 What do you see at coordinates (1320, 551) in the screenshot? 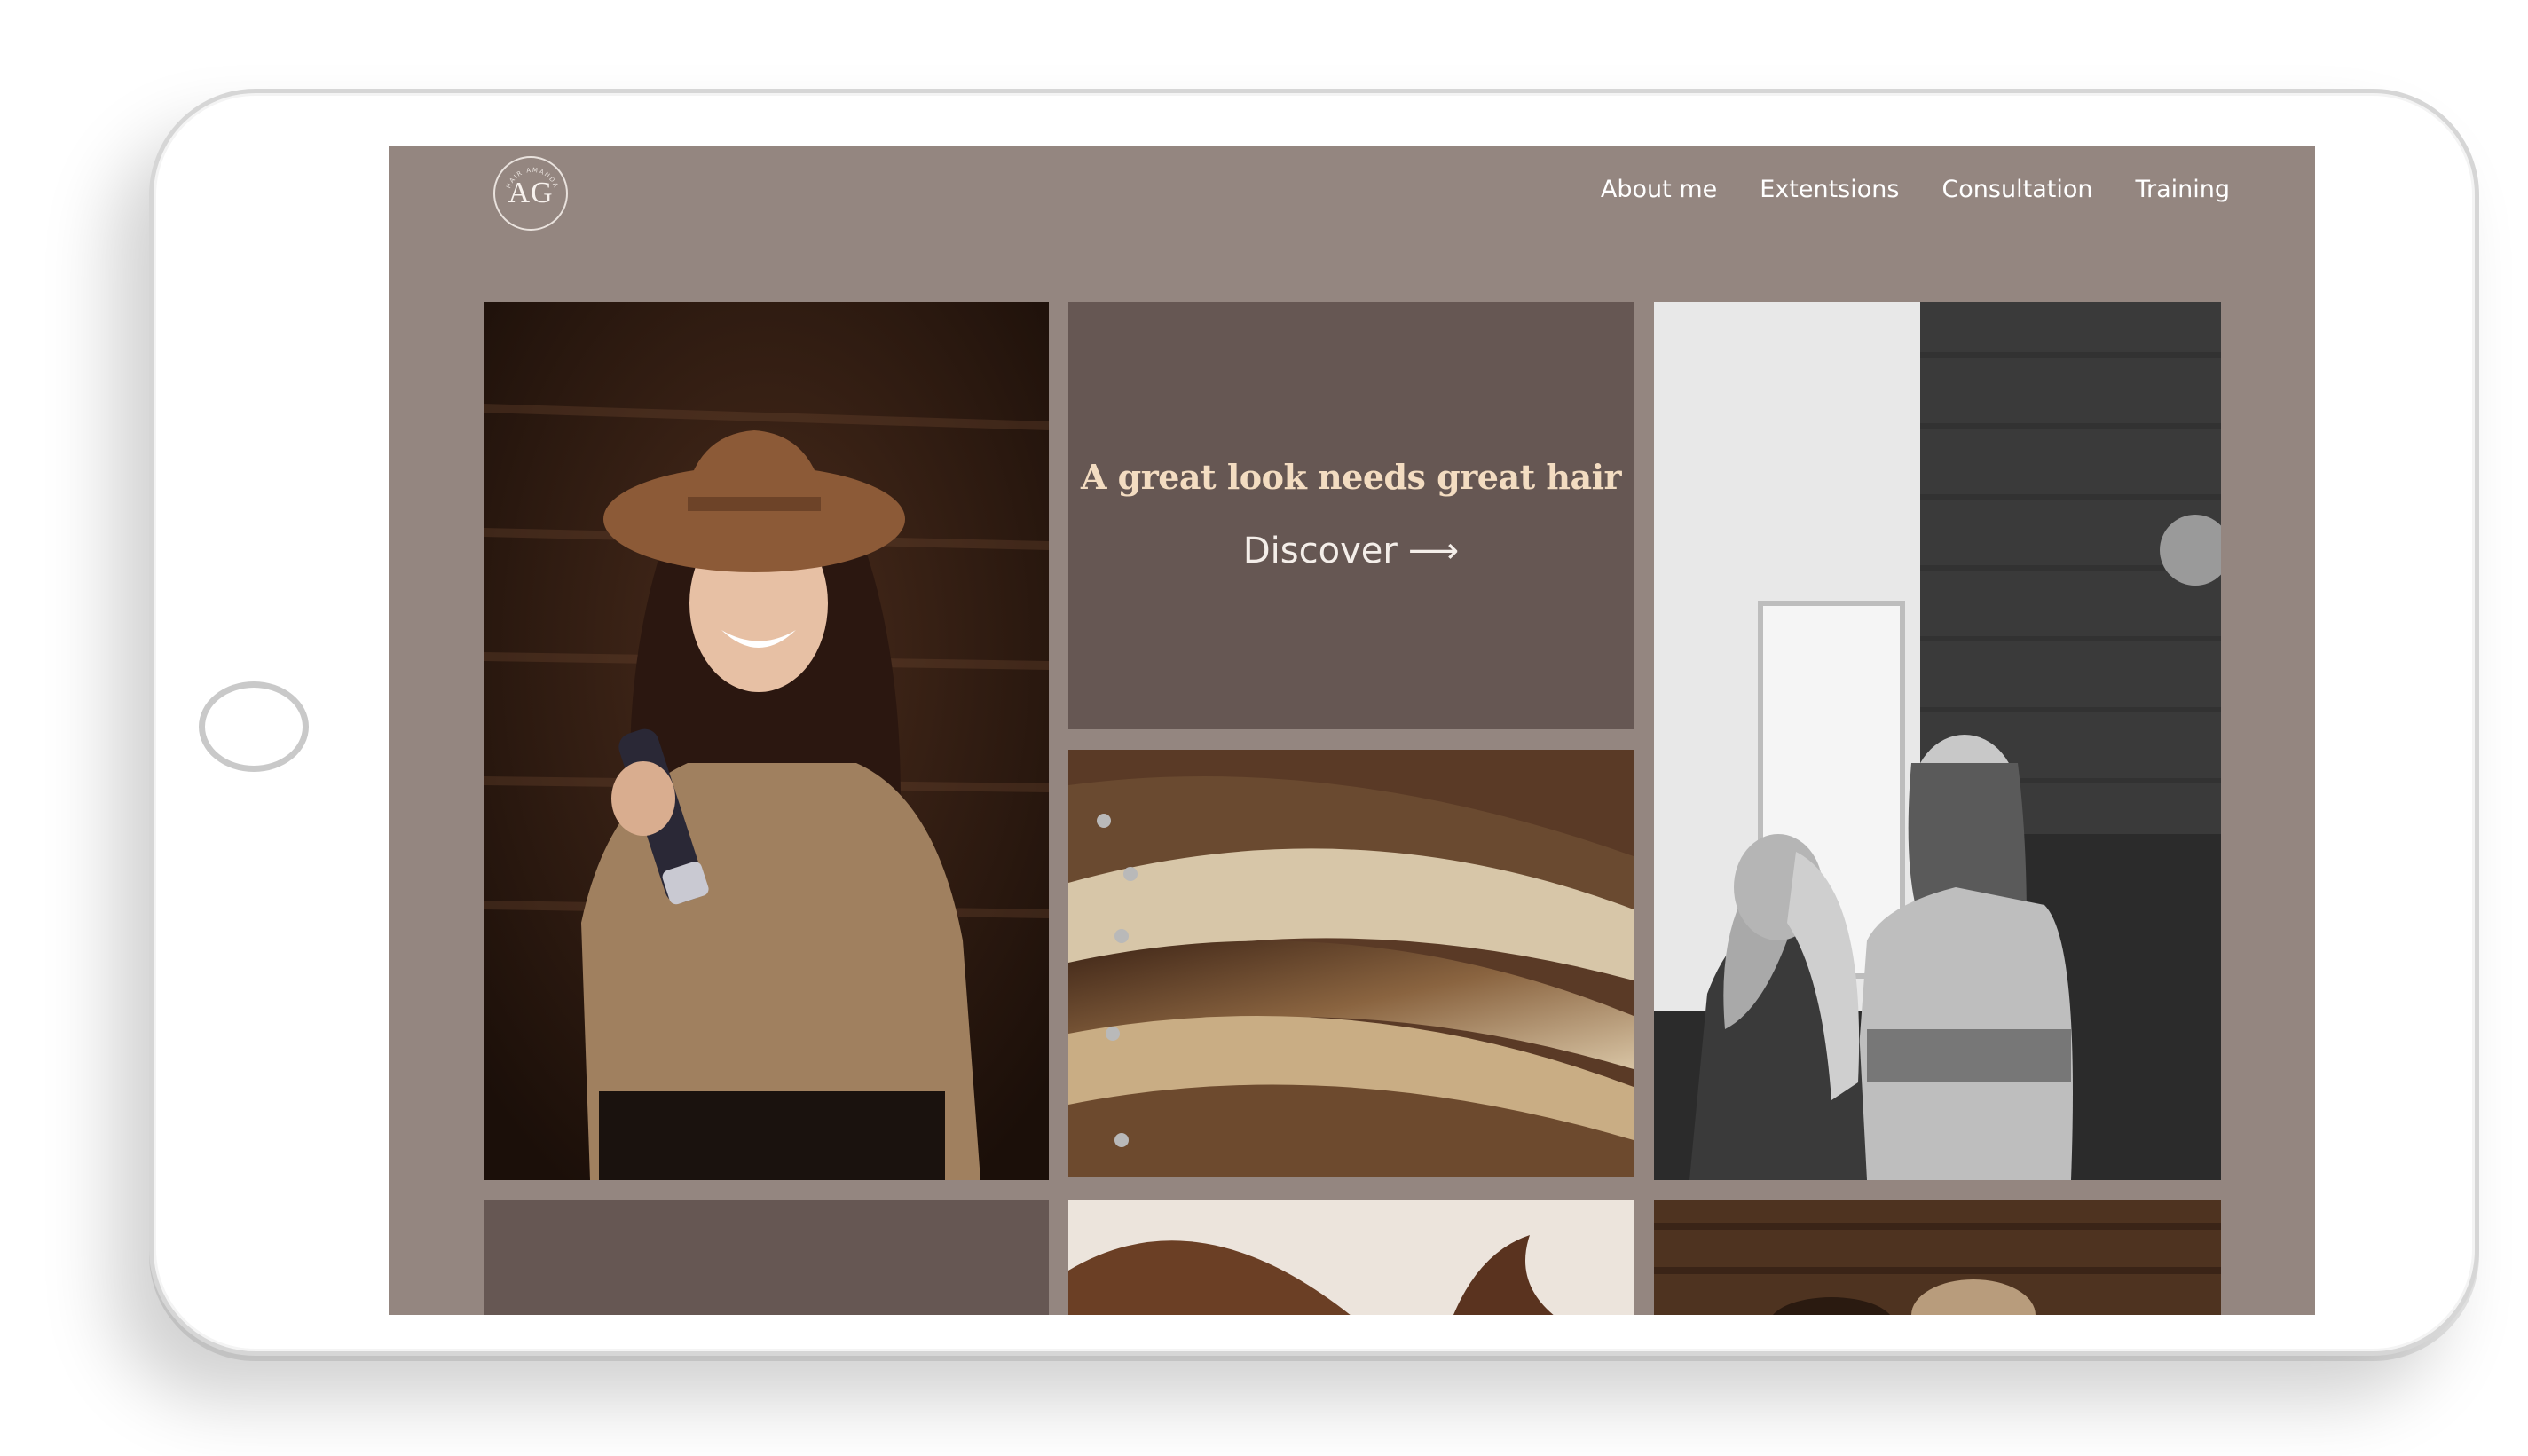
I see `discover-label: Discover` at bounding box center [1320, 551].